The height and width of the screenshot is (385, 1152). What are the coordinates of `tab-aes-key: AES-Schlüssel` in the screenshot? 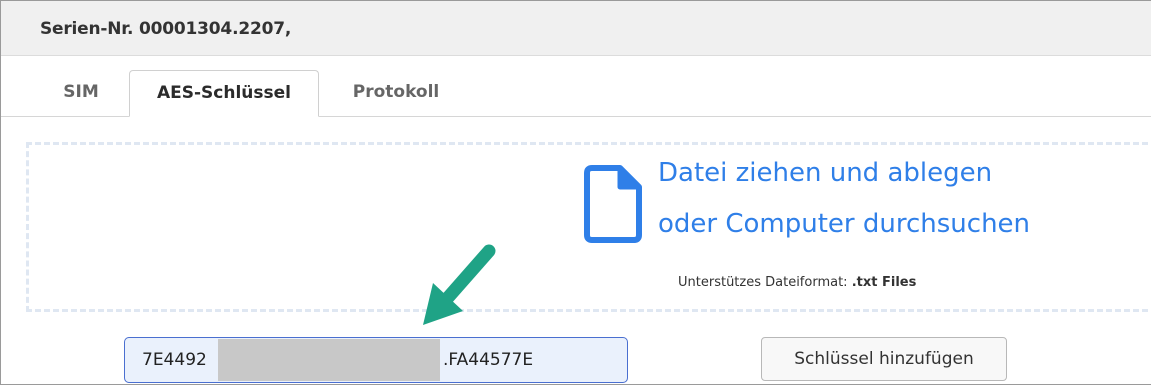 It's located at (224, 93).